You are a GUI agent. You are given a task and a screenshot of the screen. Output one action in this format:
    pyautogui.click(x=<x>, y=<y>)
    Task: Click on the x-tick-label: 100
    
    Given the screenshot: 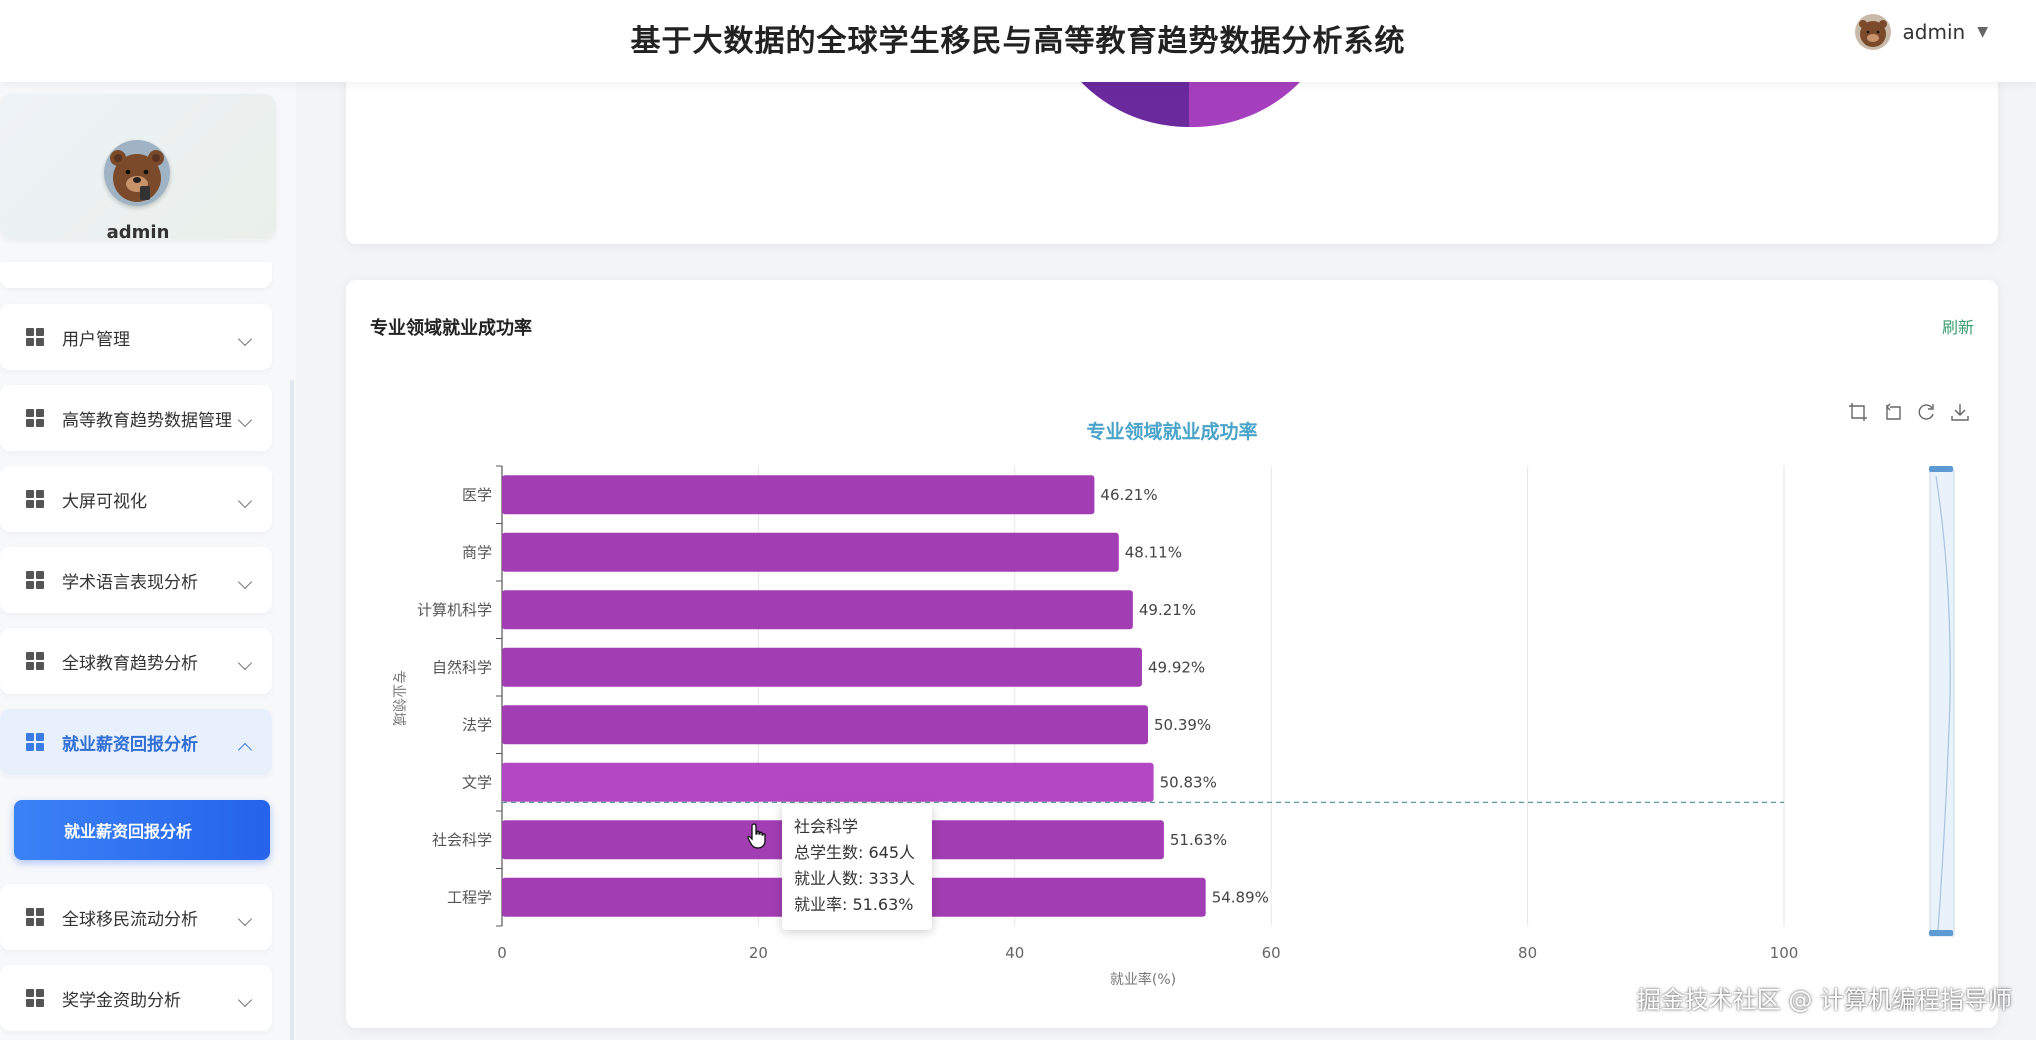 What is the action you would take?
    pyautogui.click(x=1784, y=953)
    